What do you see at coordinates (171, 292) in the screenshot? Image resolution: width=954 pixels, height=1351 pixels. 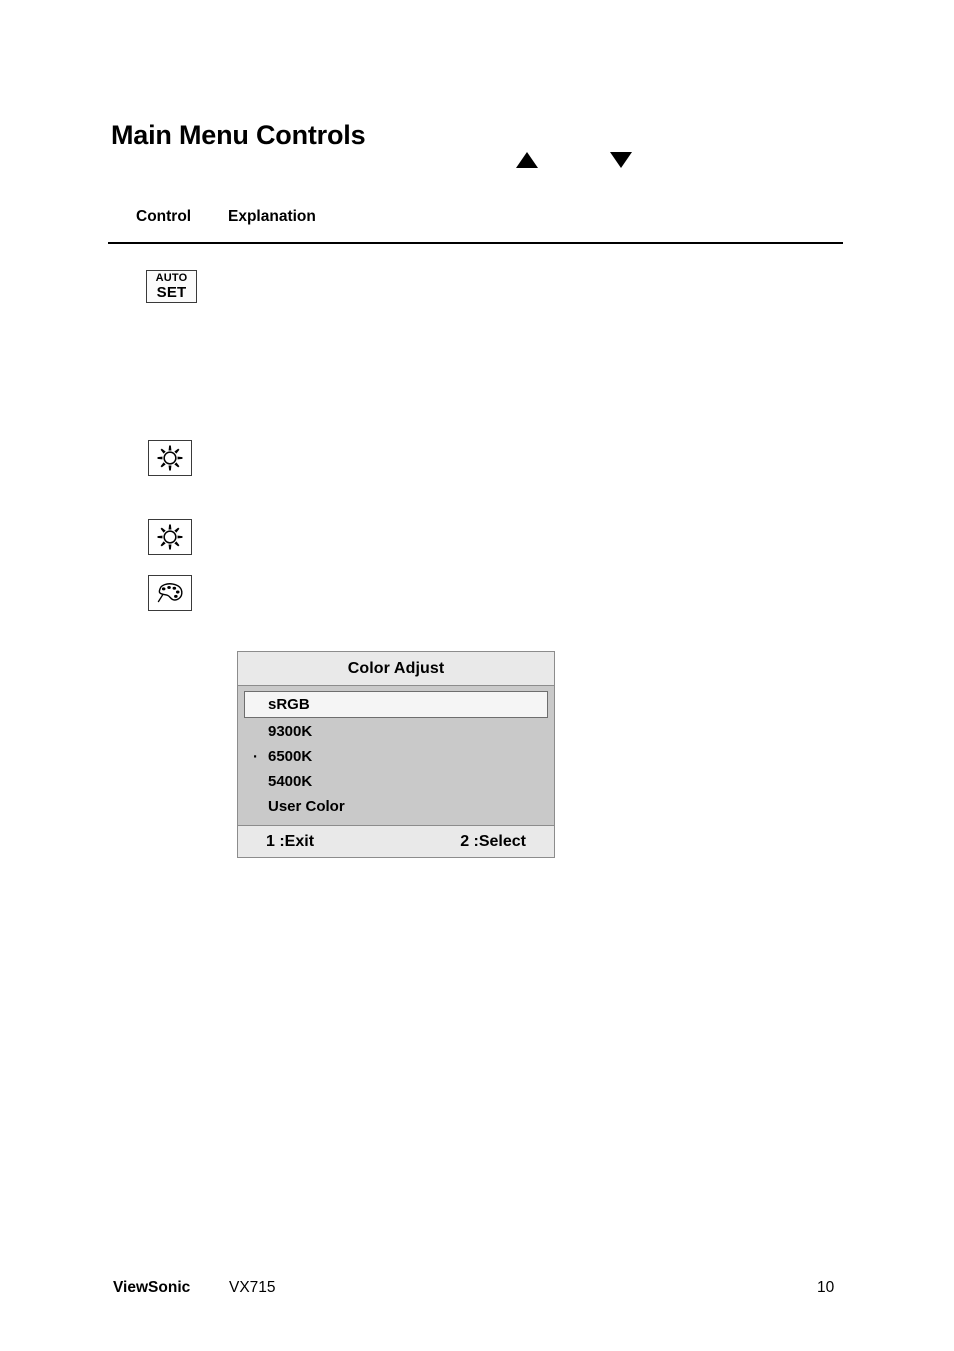 I see `auto-set-icon-label-set: SET` at bounding box center [171, 292].